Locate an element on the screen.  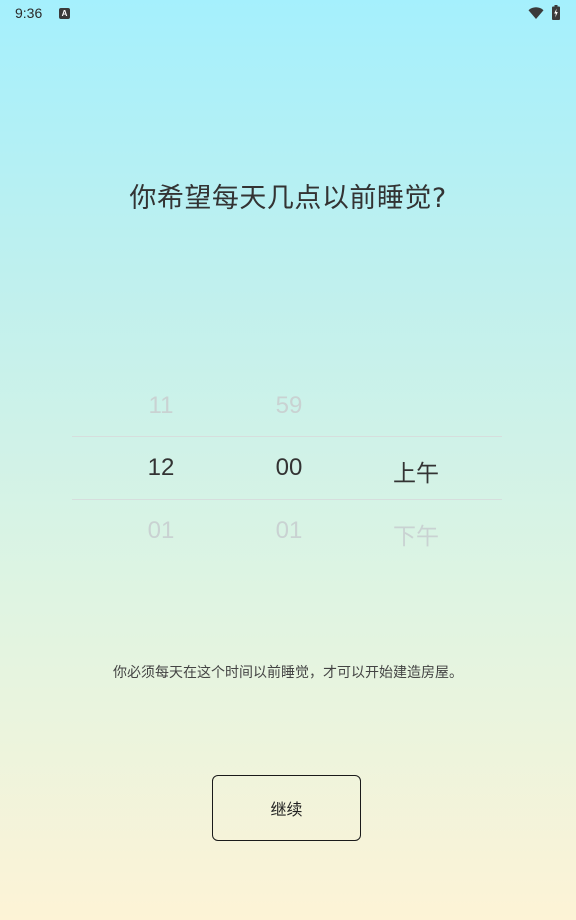
ampm-wheel: 上午 下午 is located at coordinates (416, 470).